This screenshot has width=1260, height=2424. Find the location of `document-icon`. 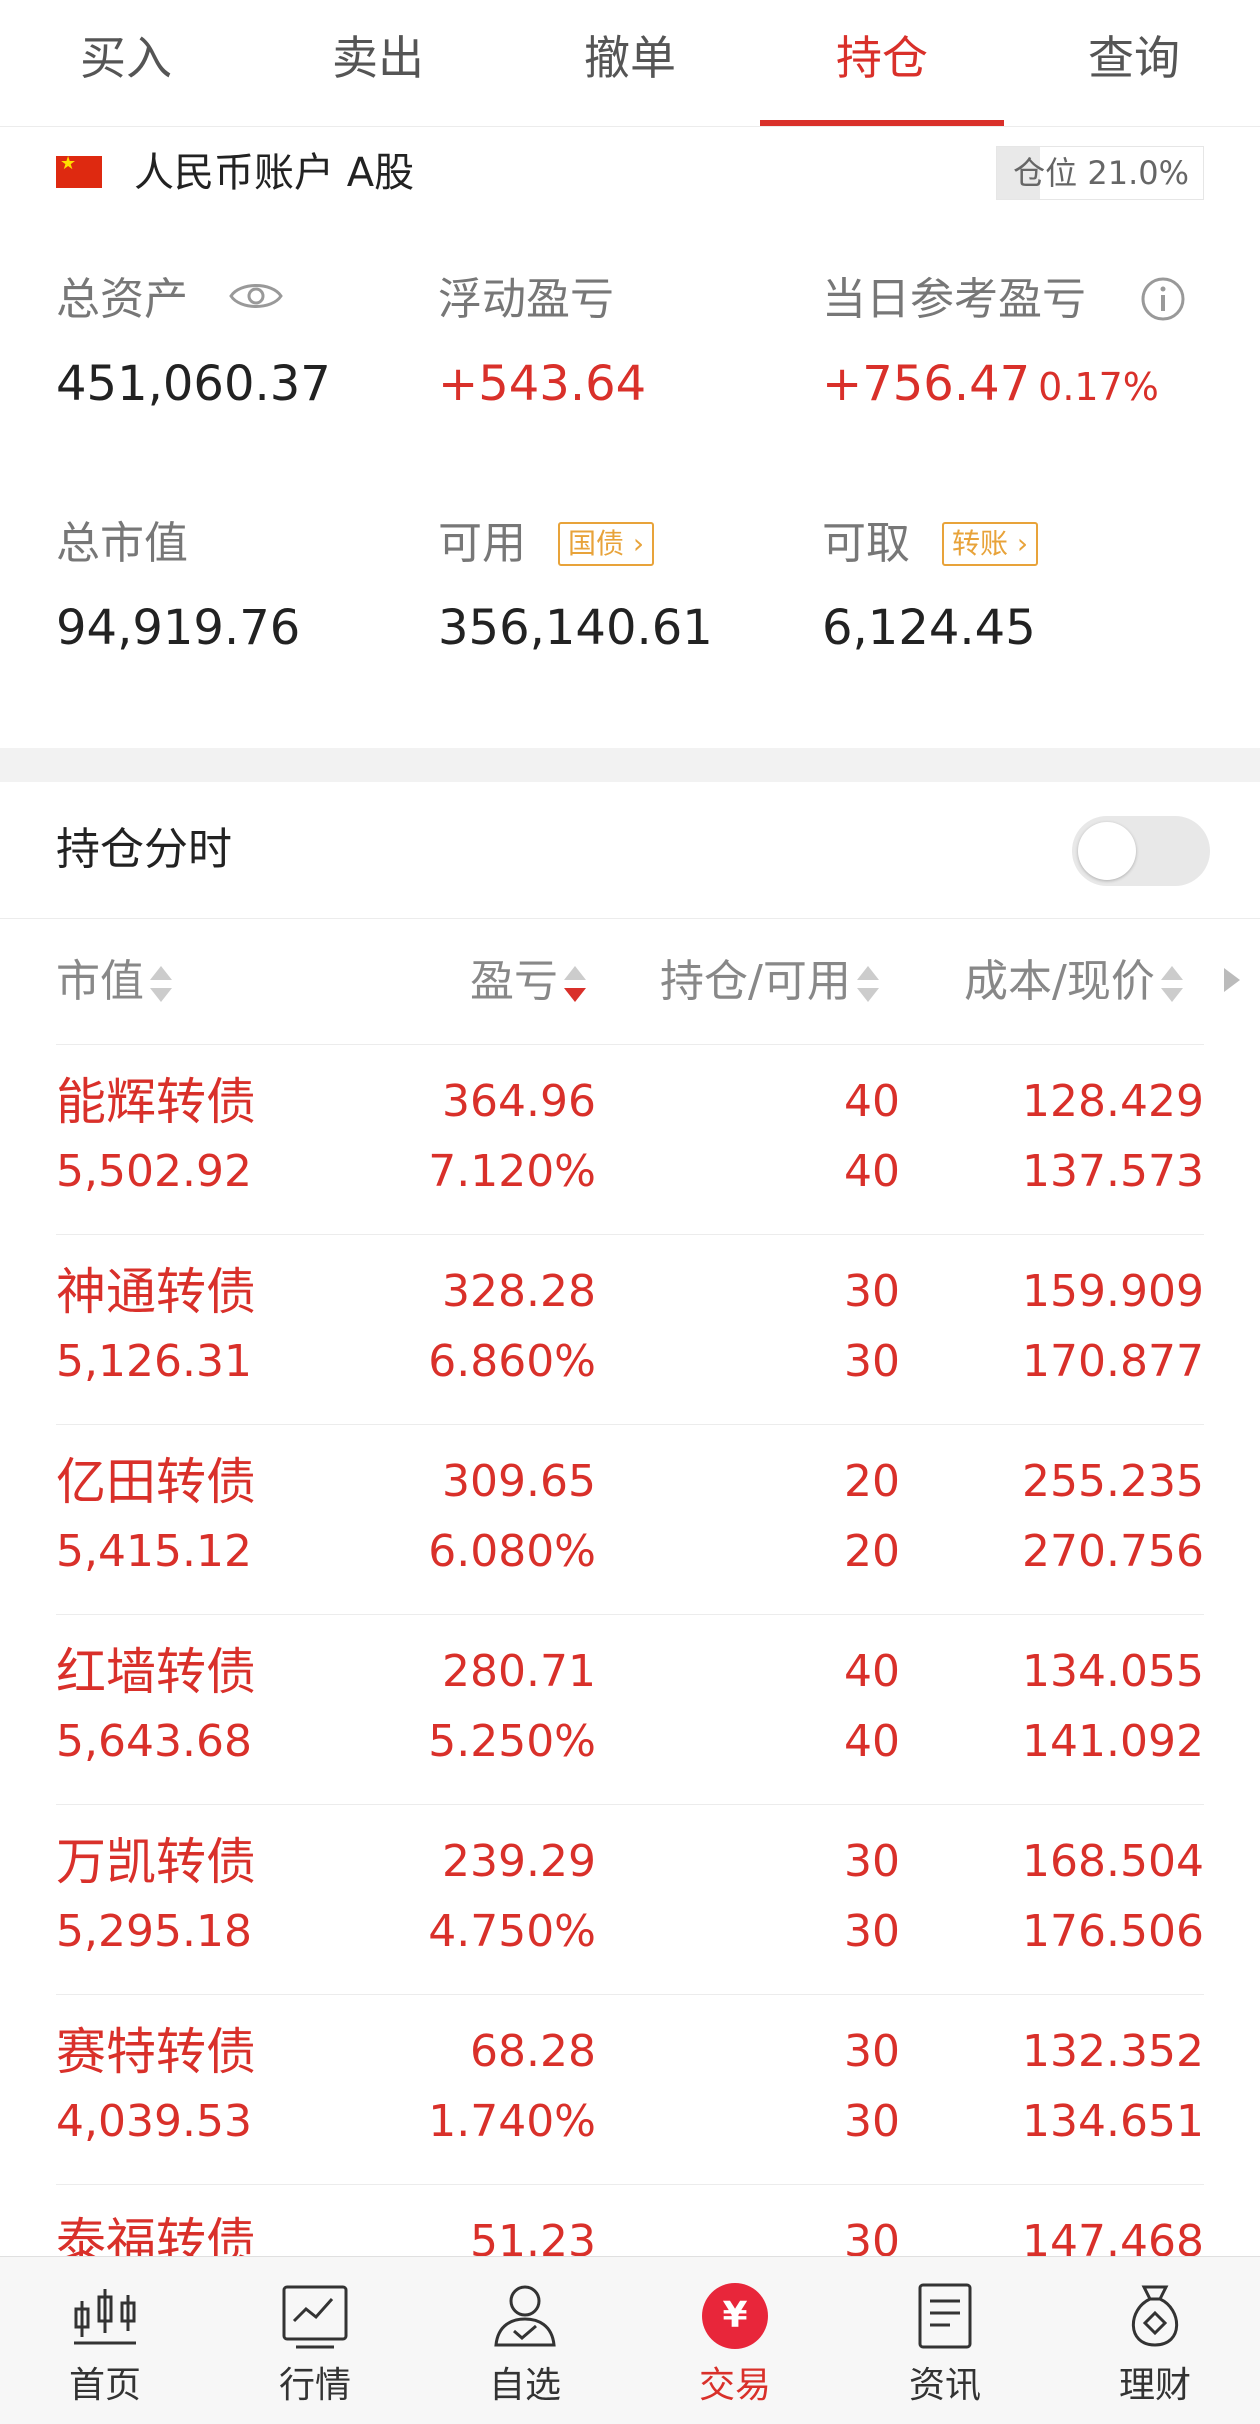

document-icon is located at coordinates (945, 2316).